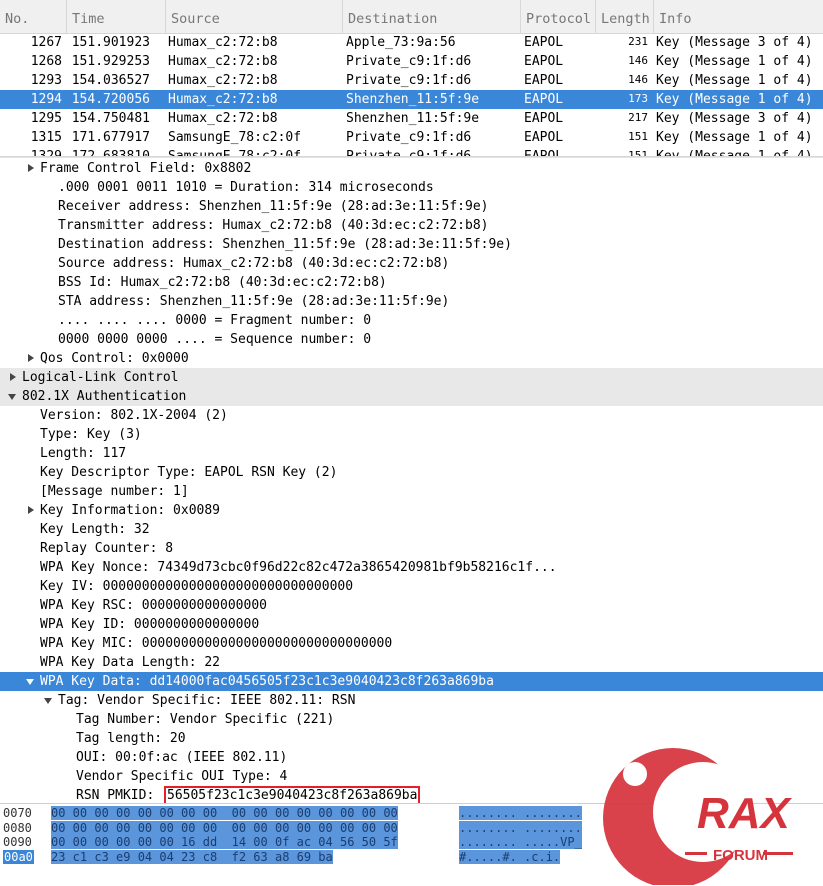  I want to click on bytes-ascii: ........ .....VP_, so click(520, 842).